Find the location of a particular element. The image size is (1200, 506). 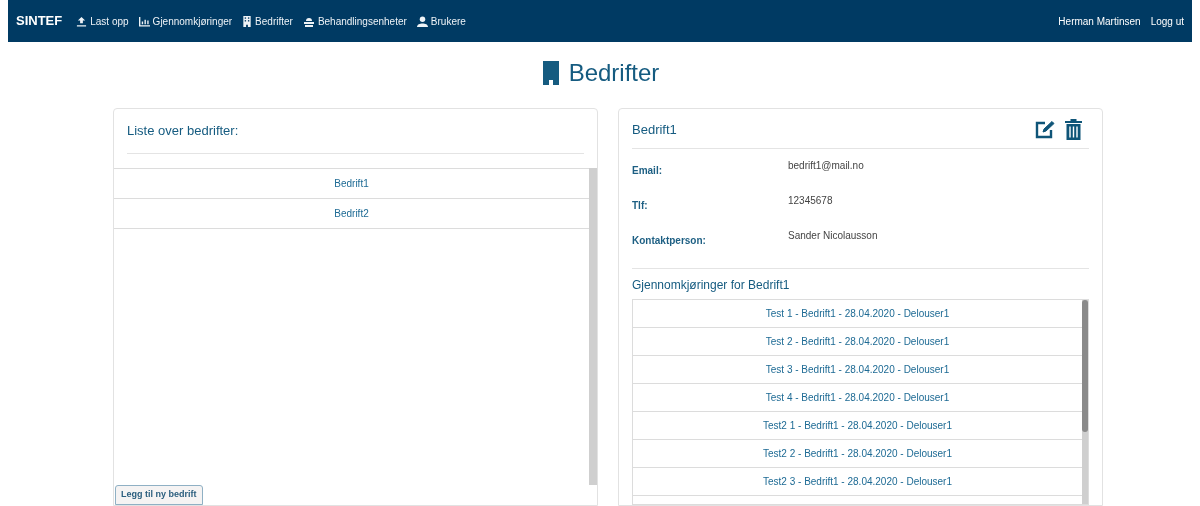

field-label: Tlf: is located at coordinates (640, 206).